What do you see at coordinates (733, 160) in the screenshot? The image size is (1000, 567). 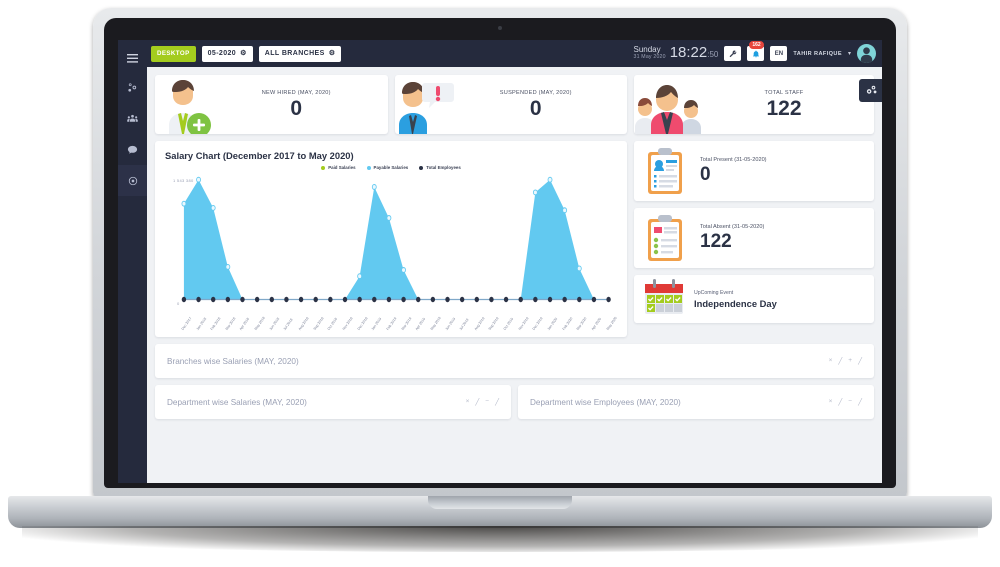 I see `card-label: Total Present (31-05-2020)` at bounding box center [733, 160].